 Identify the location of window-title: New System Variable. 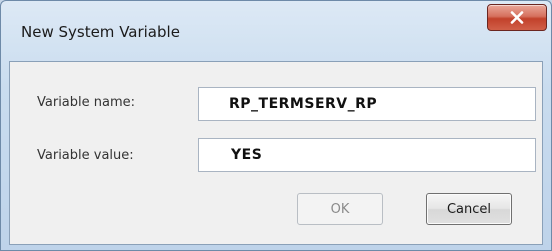
(100, 32).